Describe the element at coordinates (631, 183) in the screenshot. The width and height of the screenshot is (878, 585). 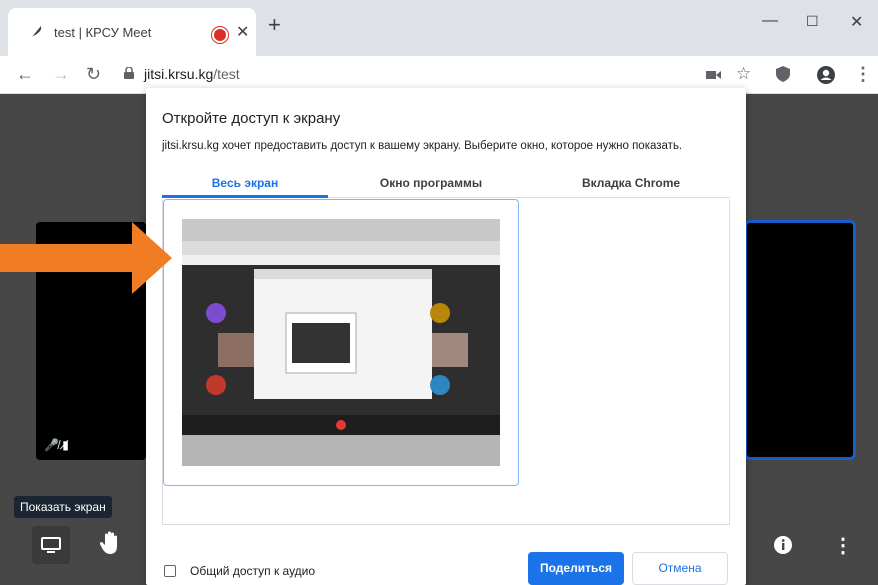
I see `tab-chrome-tab: Вкладка Chrome` at that location.